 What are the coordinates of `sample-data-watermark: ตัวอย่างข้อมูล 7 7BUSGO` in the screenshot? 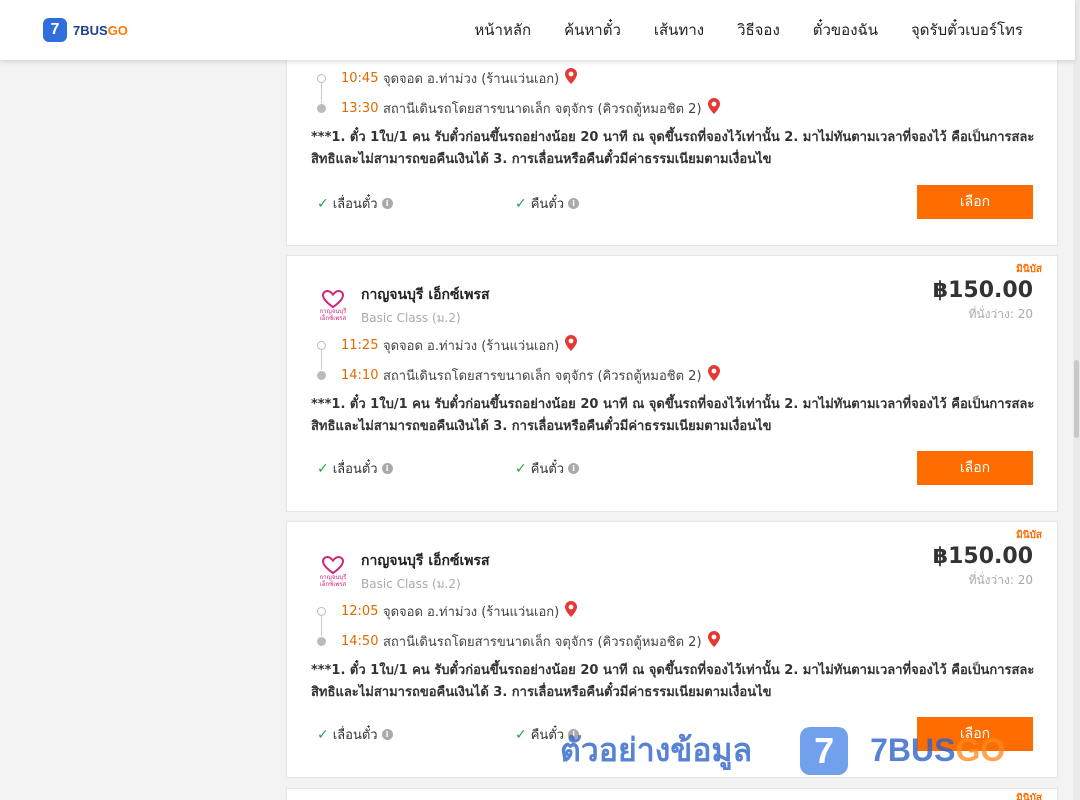 It's located at (782, 750).